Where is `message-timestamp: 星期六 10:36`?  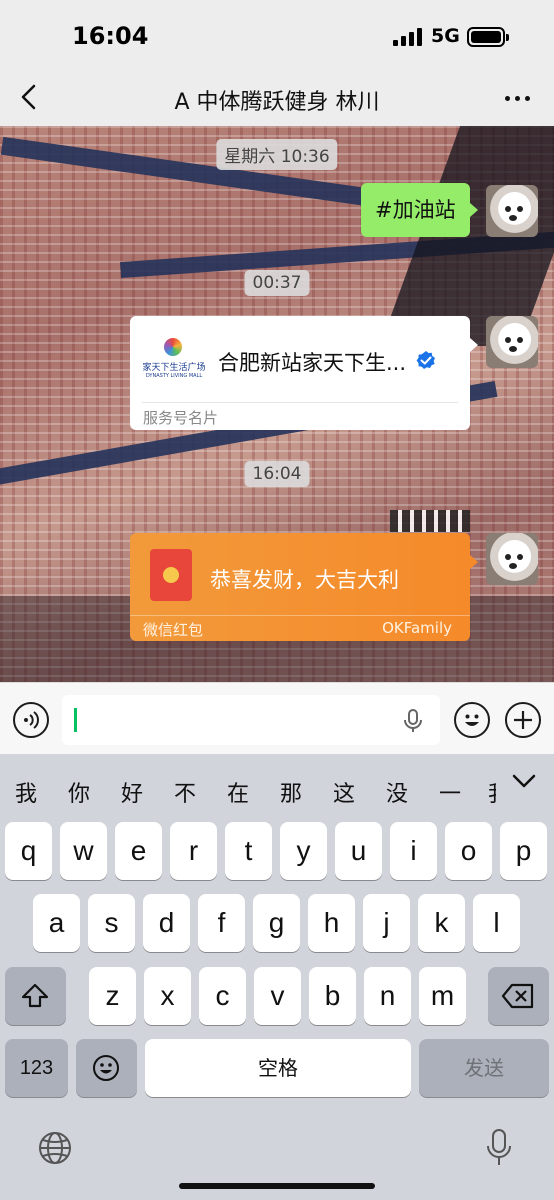
message-timestamp: 星期六 10:36 is located at coordinates (277, 154).